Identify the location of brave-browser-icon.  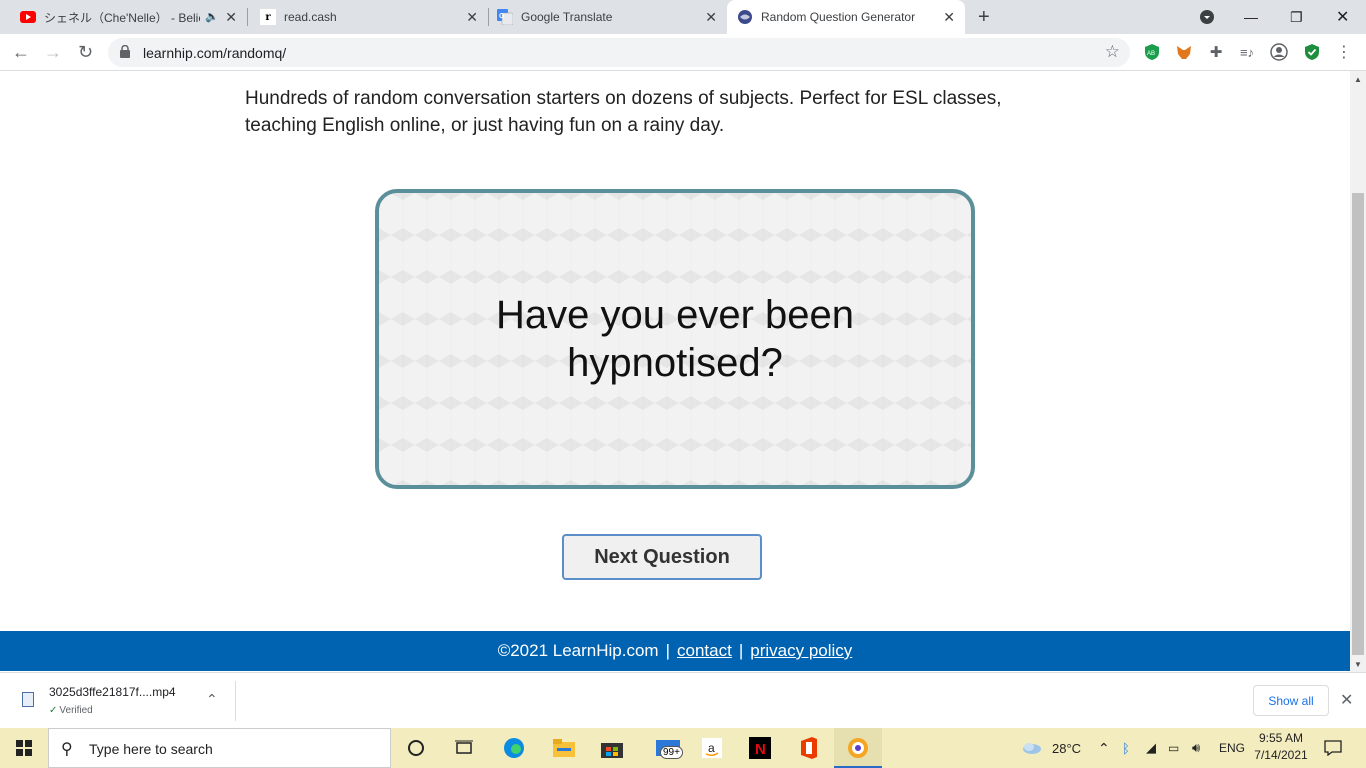
(858, 748).